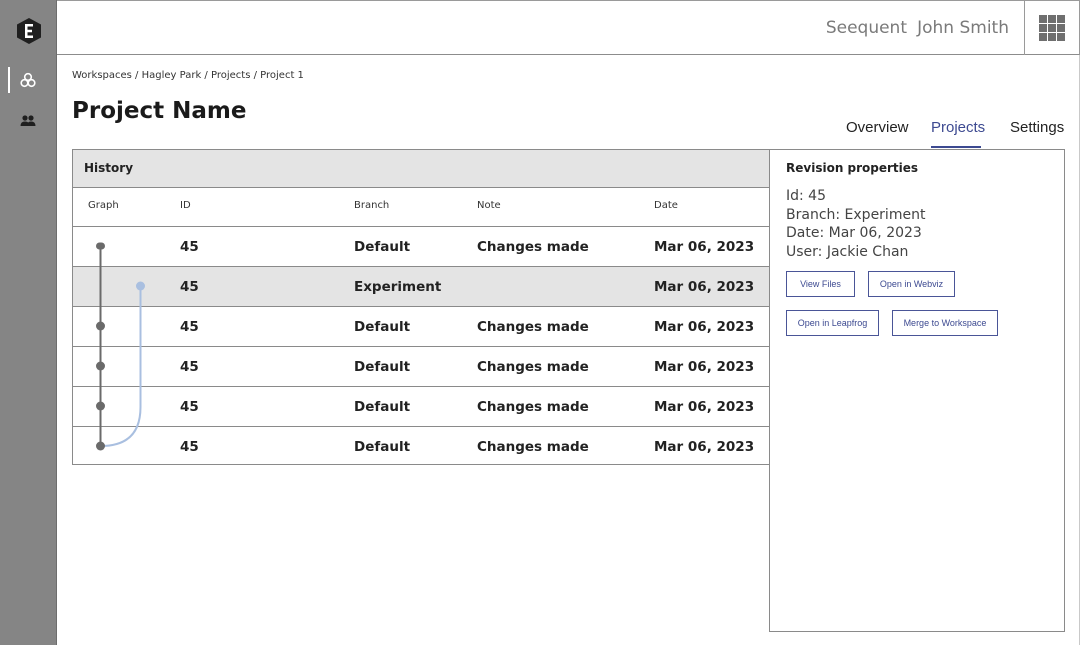 This screenshot has height=645, width=1080. Describe the element at coordinates (866, 28) in the screenshot. I see `org-name: Seequent` at that location.